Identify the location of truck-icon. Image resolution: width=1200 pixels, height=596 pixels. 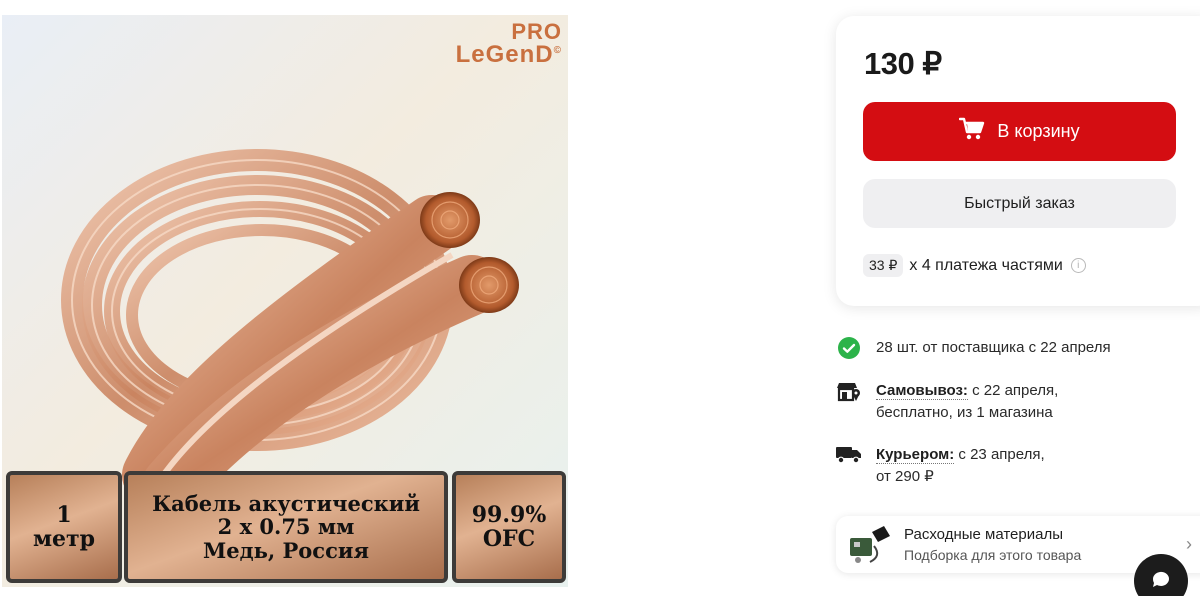
(849, 455).